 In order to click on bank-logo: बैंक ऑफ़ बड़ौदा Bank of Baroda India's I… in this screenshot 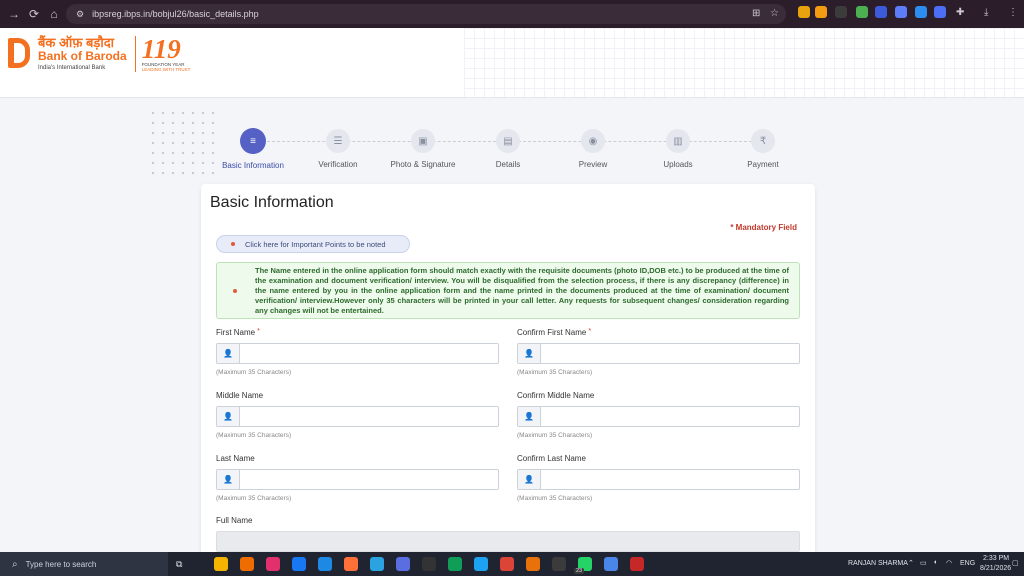, I will do `click(98, 54)`.